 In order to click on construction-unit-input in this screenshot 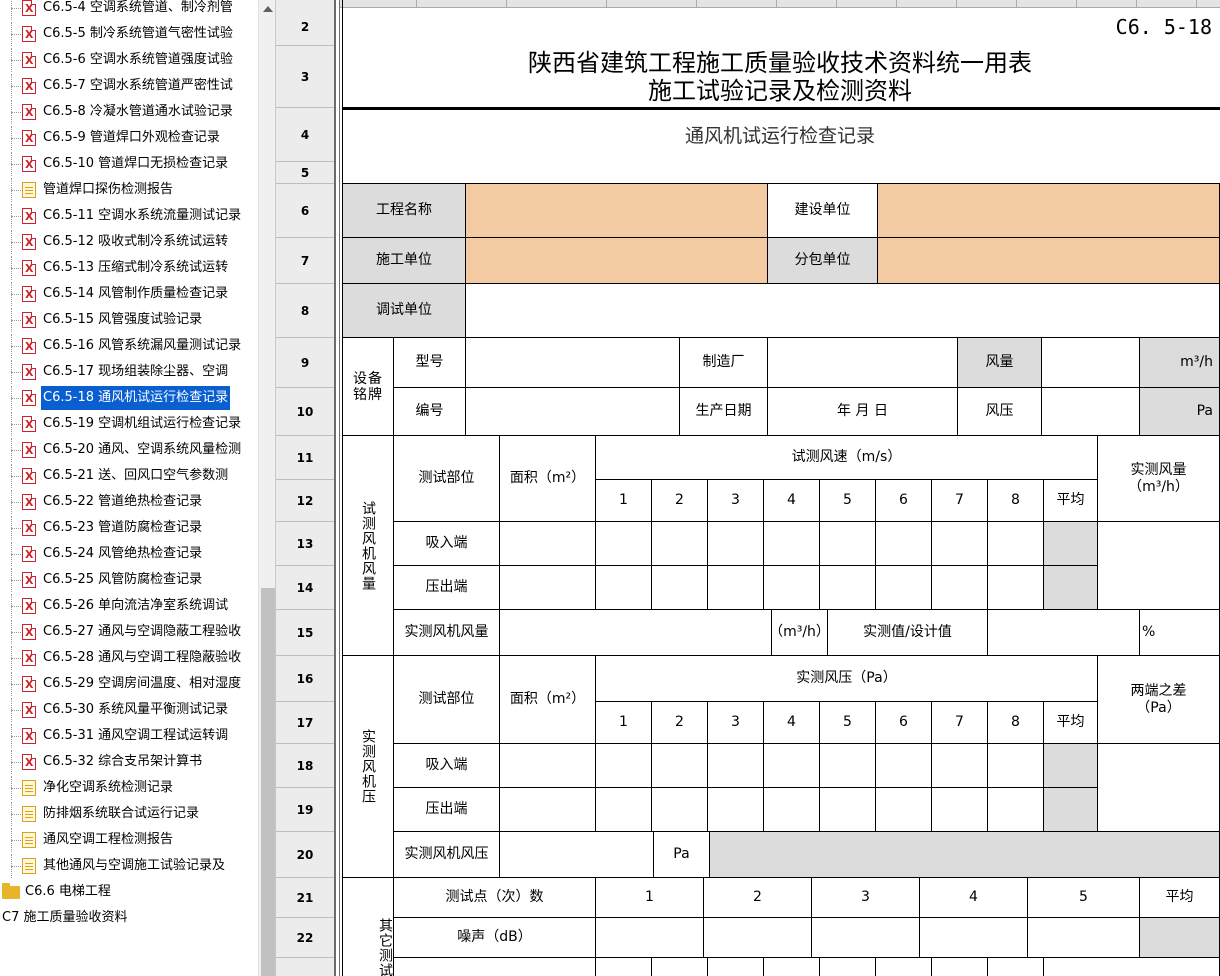, I will do `click(617, 261)`.